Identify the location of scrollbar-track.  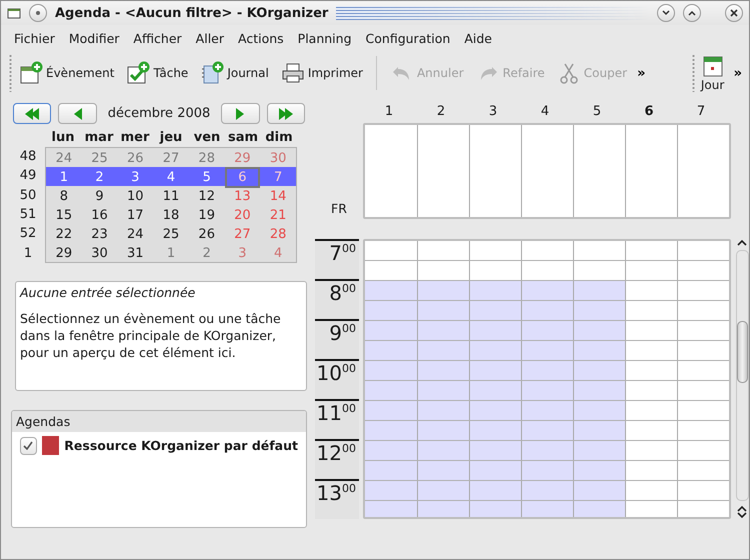
(742, 375).